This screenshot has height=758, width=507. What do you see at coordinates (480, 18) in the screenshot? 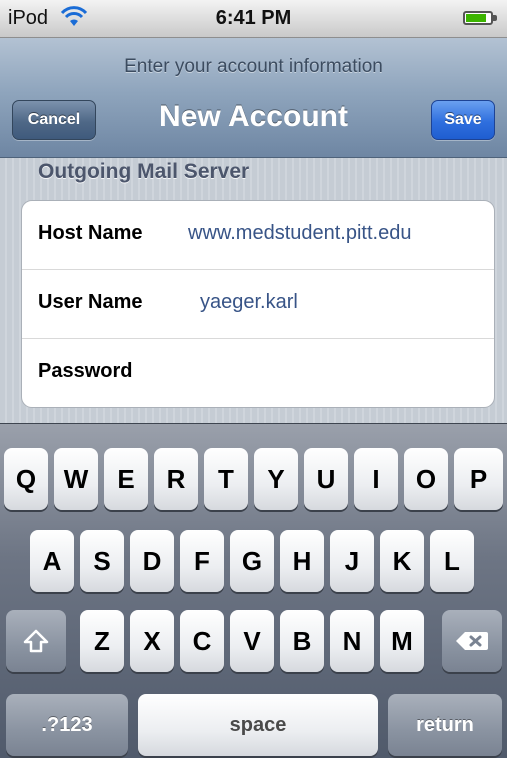
I see `battery-icon` at bounding box center [480, 18].